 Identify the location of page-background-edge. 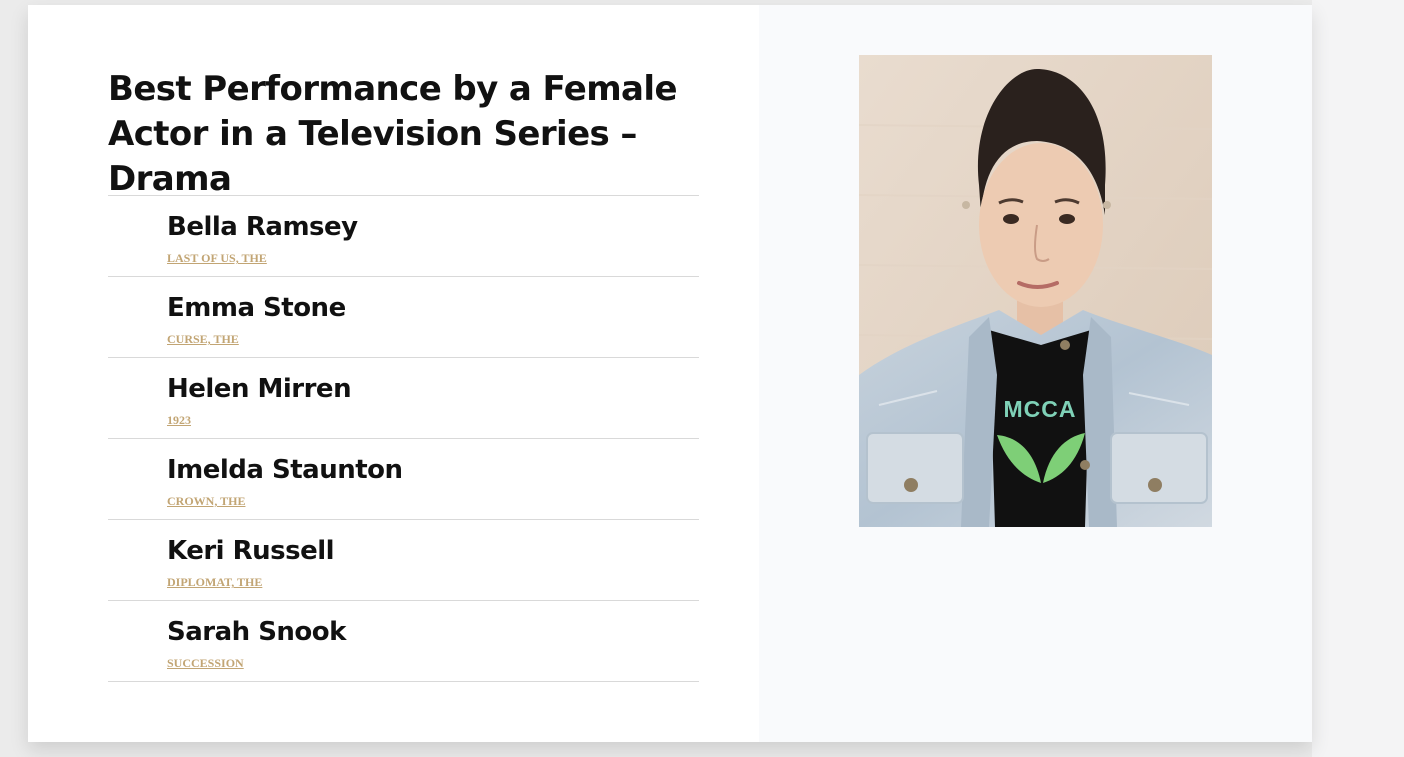
(1358, 378).